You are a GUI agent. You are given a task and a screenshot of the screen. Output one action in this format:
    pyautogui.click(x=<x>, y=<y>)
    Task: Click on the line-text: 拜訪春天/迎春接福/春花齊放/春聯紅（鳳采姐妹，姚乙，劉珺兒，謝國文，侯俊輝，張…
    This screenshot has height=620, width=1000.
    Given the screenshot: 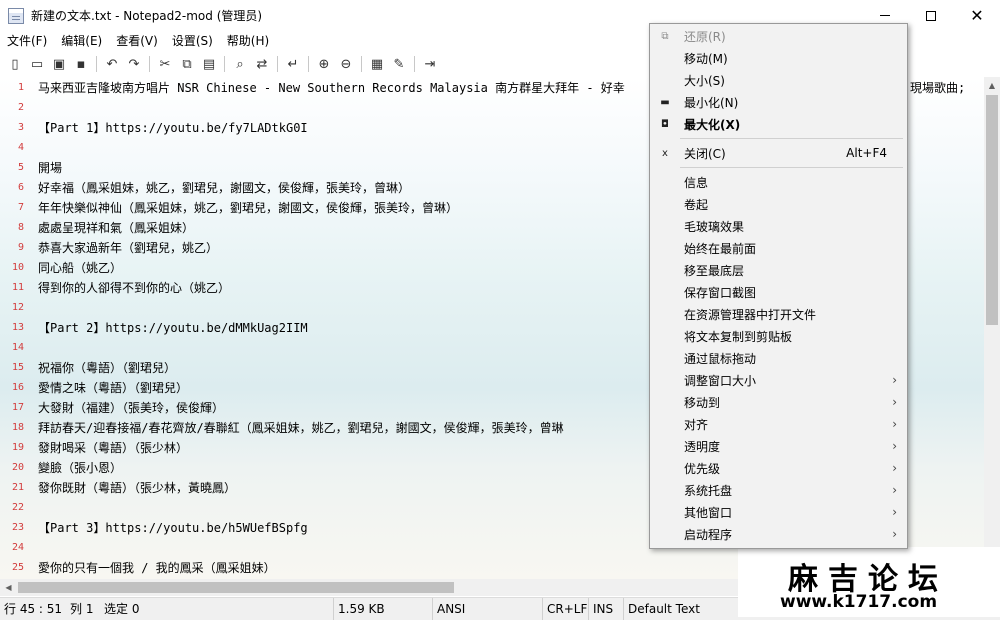 What is the action you would take?
    pyautogui.click(x=301, y=427)
    